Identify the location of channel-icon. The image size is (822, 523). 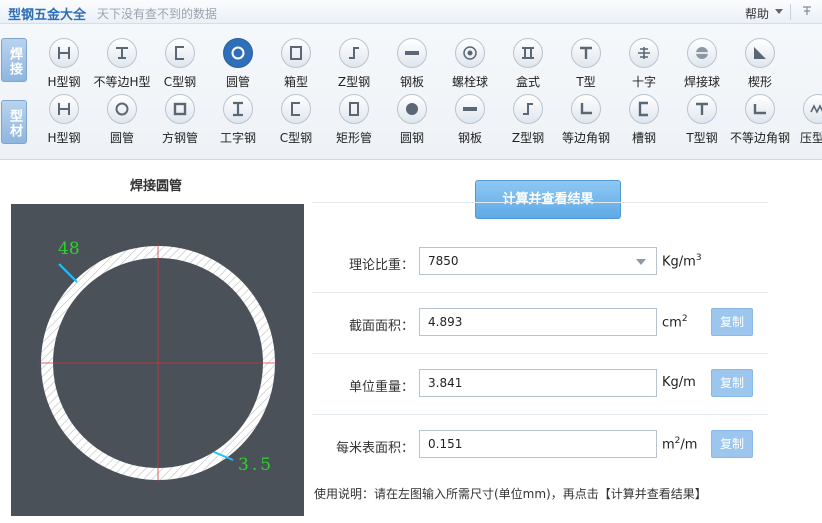
(644, 109).